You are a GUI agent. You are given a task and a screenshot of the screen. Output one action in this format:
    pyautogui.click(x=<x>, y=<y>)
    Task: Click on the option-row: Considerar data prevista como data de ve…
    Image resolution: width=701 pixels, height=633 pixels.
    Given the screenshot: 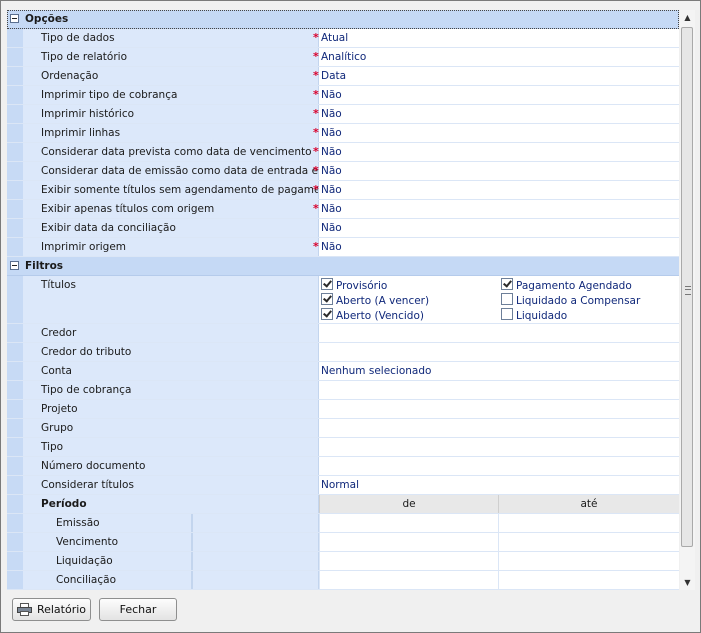 What is the action you would take?
    pyautogui.click(x=343, y=152)
    